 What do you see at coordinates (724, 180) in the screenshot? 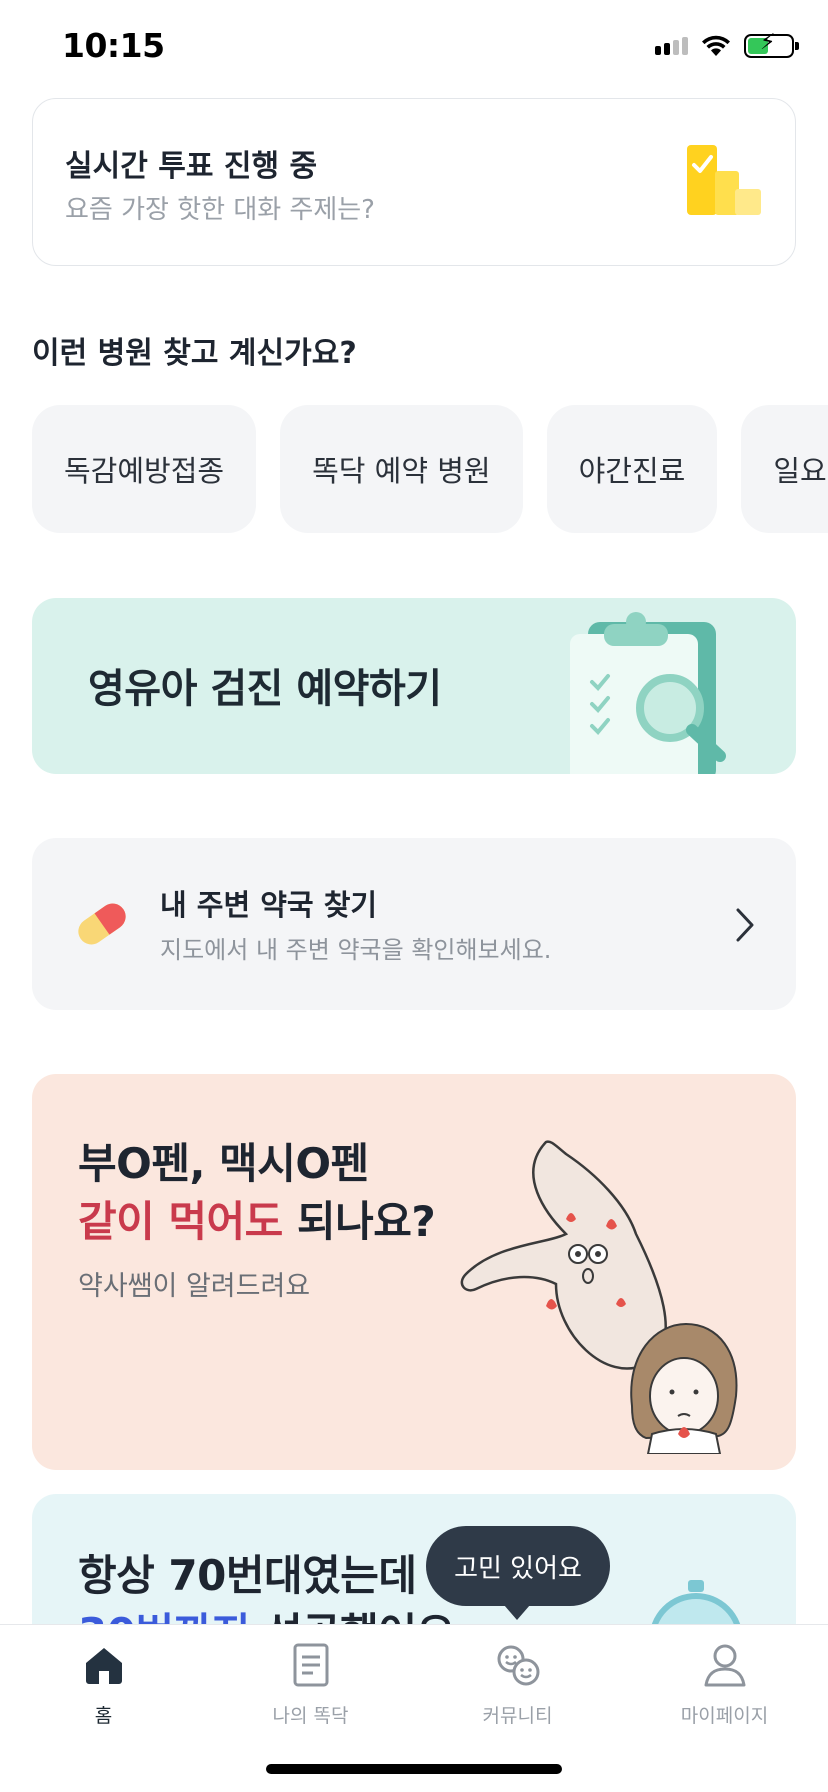
I see `bar-chart-check-icon` at bounding box center [724, 180].